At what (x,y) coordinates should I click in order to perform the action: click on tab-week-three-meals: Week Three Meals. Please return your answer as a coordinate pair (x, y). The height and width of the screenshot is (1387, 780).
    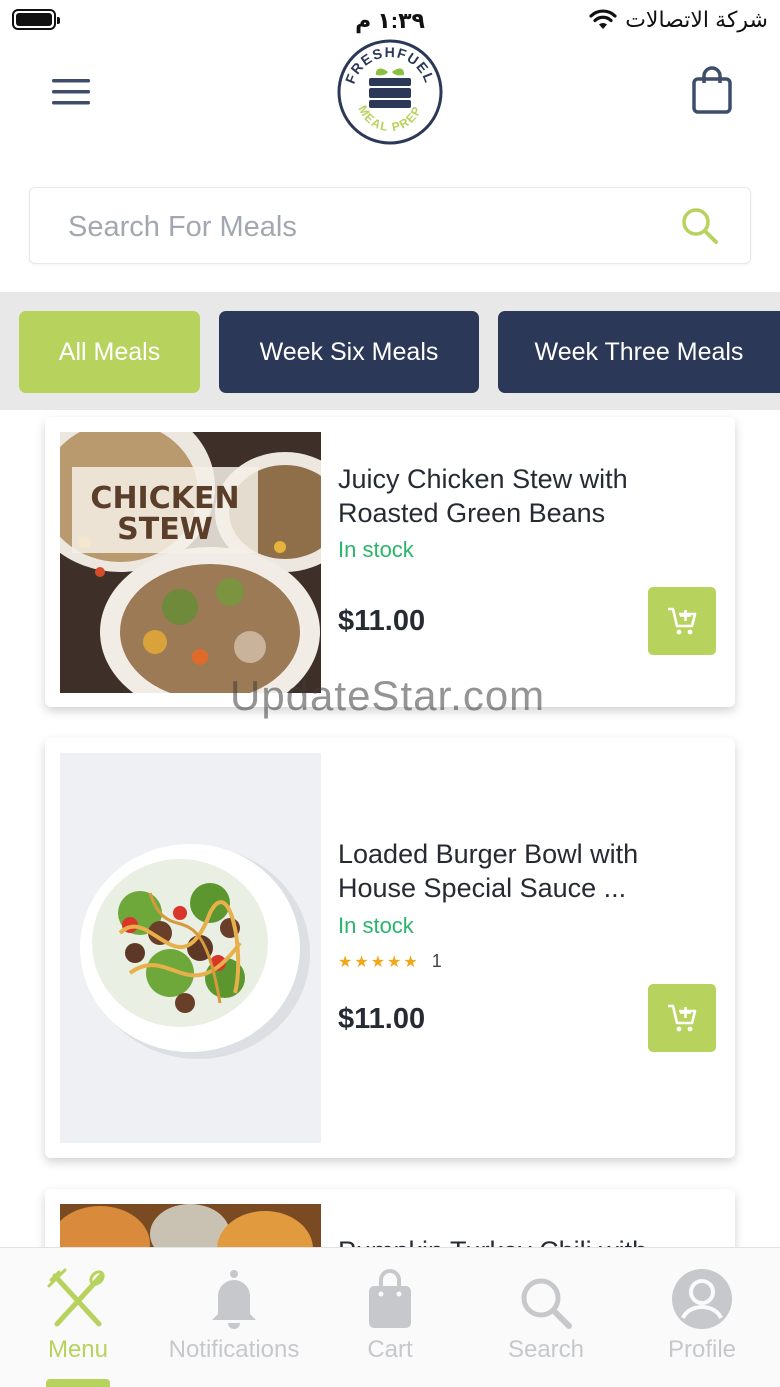
    Looking at the image, I should click on (639, 352).